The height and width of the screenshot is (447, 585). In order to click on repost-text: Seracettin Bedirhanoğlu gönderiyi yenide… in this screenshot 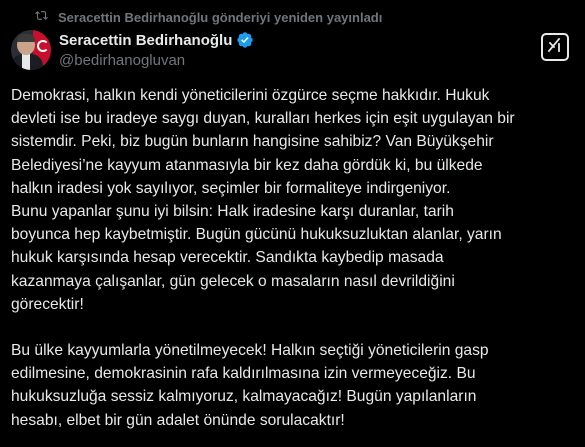, I will do `click(220, 17)`.